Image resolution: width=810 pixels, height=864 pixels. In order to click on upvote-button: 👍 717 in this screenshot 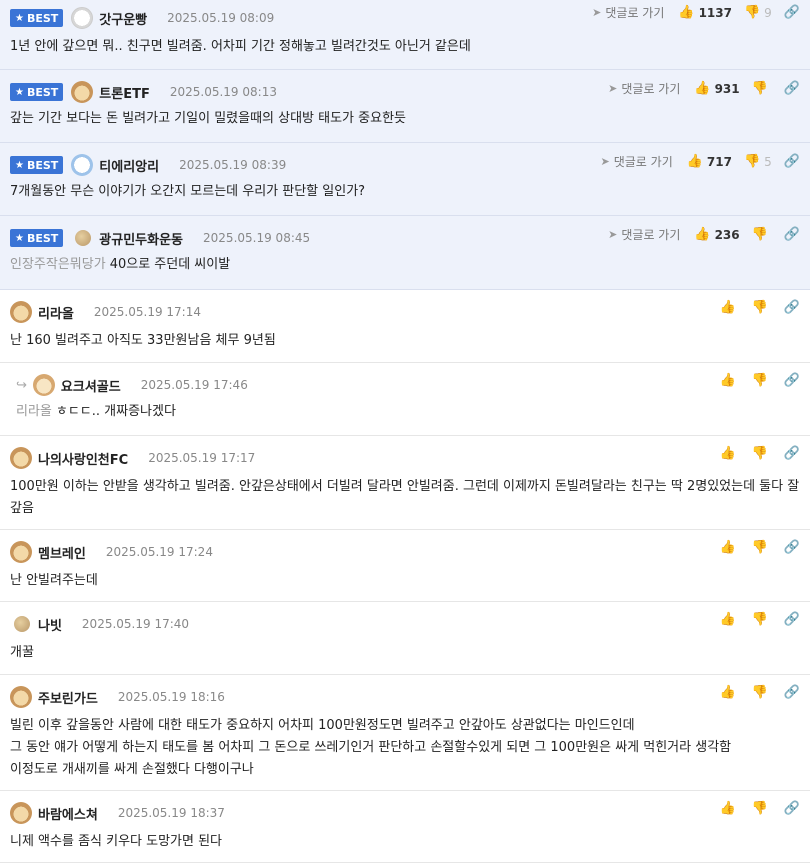, I will do `click(709, 161)`.